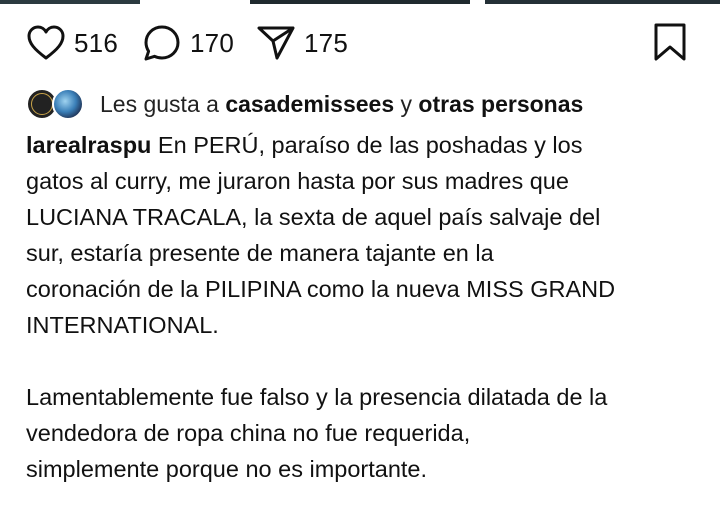 The width and height of the screenshot is (720, 509). What do you see at coordinates (360, 43) in the screenshot?
I see `post-actions-bar: 516 170 175` at bounding box center [360, 43].